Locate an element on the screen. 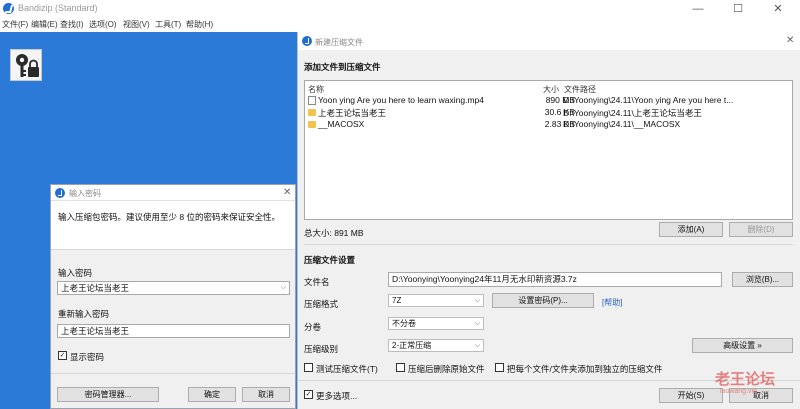 The height and width of the screenshot is (409, 800). add-files-heading: 添加文件到压缩文件 is located at coordinates (342, 67).